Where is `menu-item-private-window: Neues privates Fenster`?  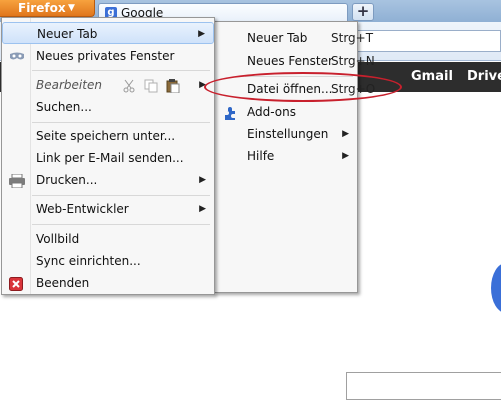 menu-item-private-window: Neues privates Fenster is located at coordinates (108, 56).